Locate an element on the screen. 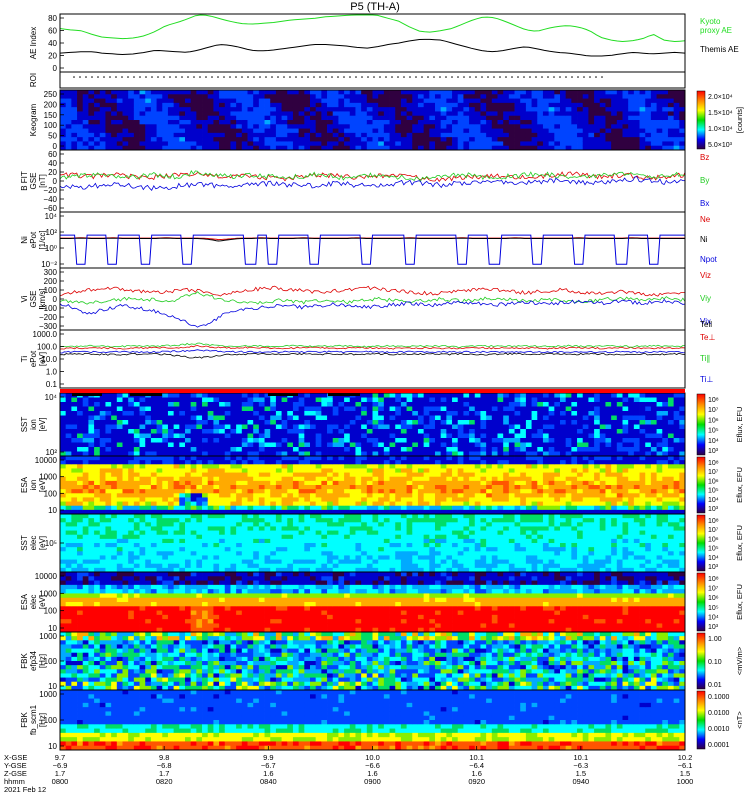 This screenshot has width=750, height=800. ytick-label: 1000 is located at coordinates (48, 477).